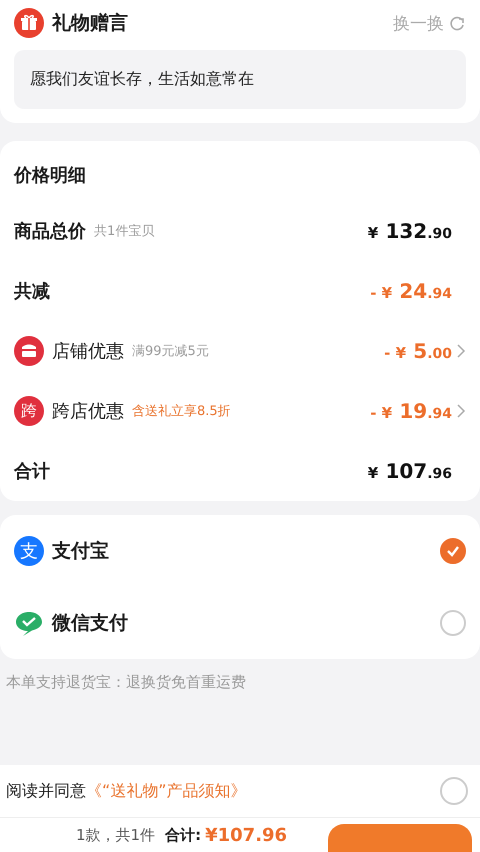 This screenshot has width=480, height=852. What do you see at coordinates (126, 682) in the screenshot?
I see `return-note: 本单支持退货宝：退换货免首重运费` at bounding box center [126, 682].